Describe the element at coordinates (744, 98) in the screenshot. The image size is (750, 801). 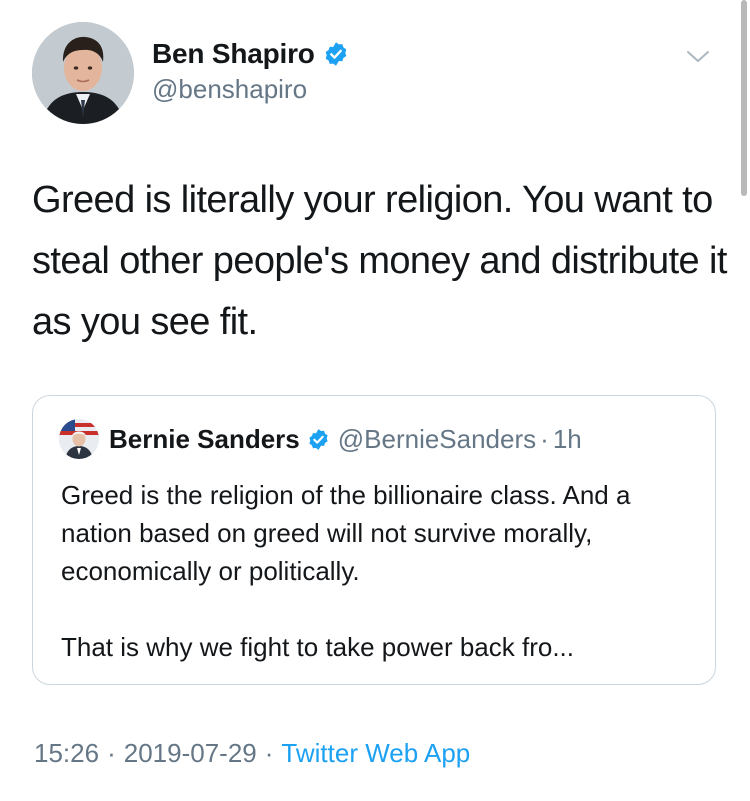
I see `scrollbar` at that location.